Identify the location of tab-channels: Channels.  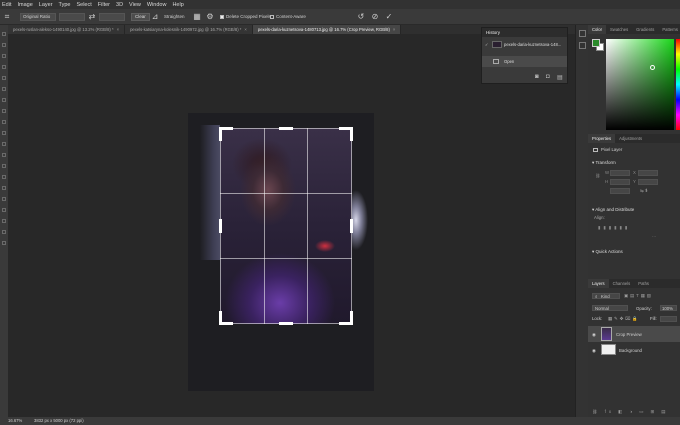
(622, 283).